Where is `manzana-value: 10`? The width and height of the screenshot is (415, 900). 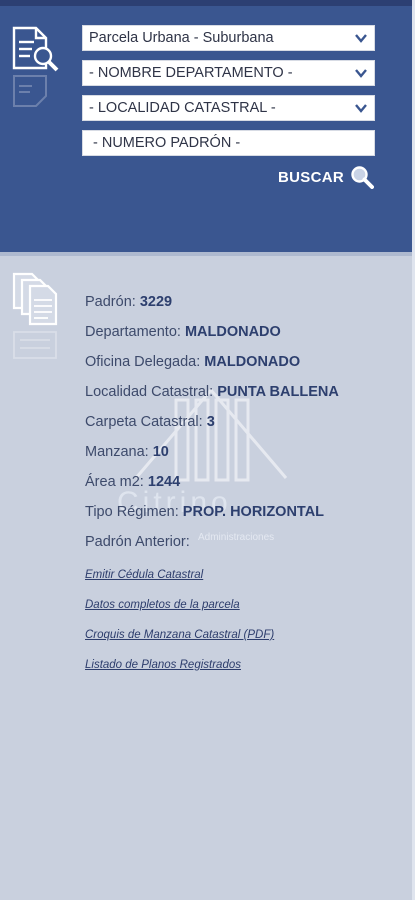 manzana-value: 10 is located at coordinates (160, 452).